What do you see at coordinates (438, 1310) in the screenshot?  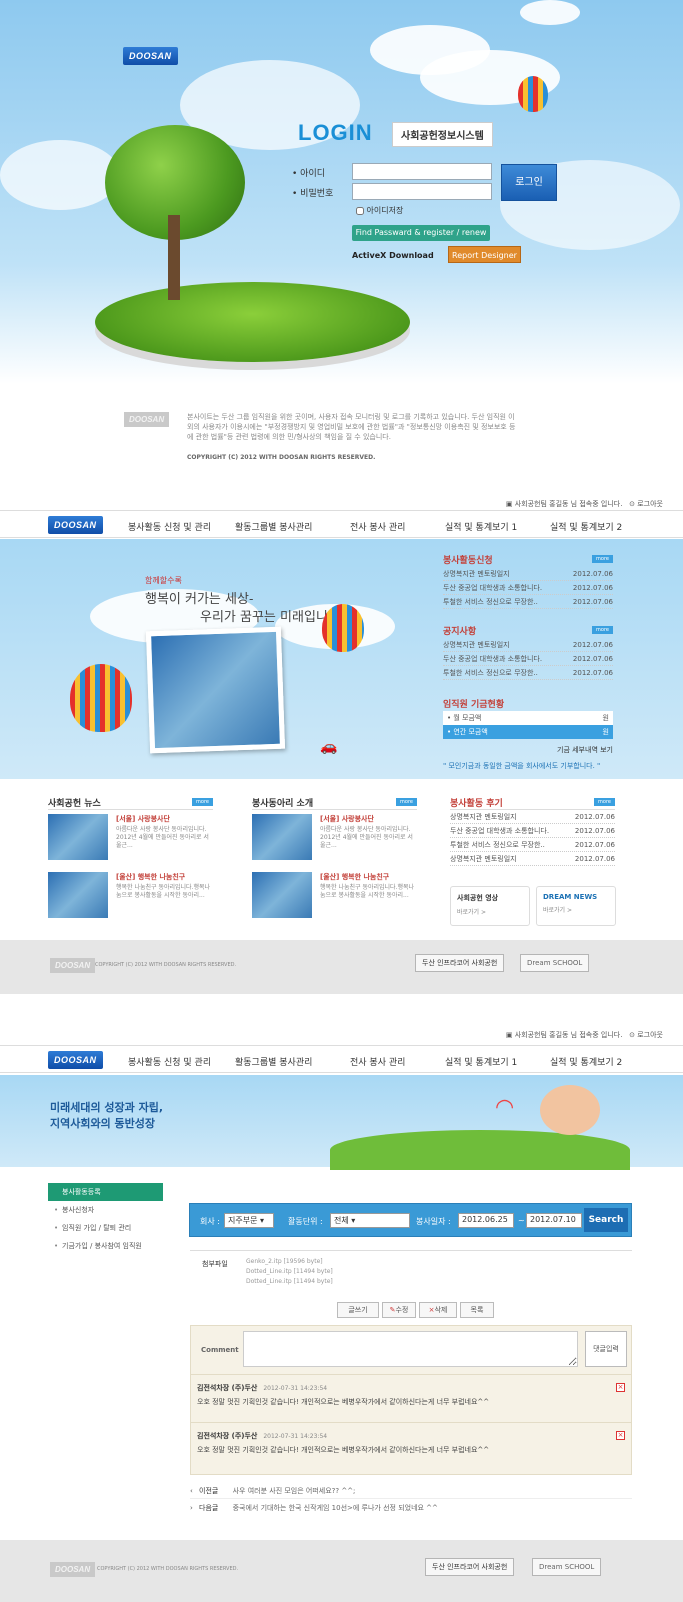 I see `delete-button: ×삭제` at bounding box center [438, 1310].